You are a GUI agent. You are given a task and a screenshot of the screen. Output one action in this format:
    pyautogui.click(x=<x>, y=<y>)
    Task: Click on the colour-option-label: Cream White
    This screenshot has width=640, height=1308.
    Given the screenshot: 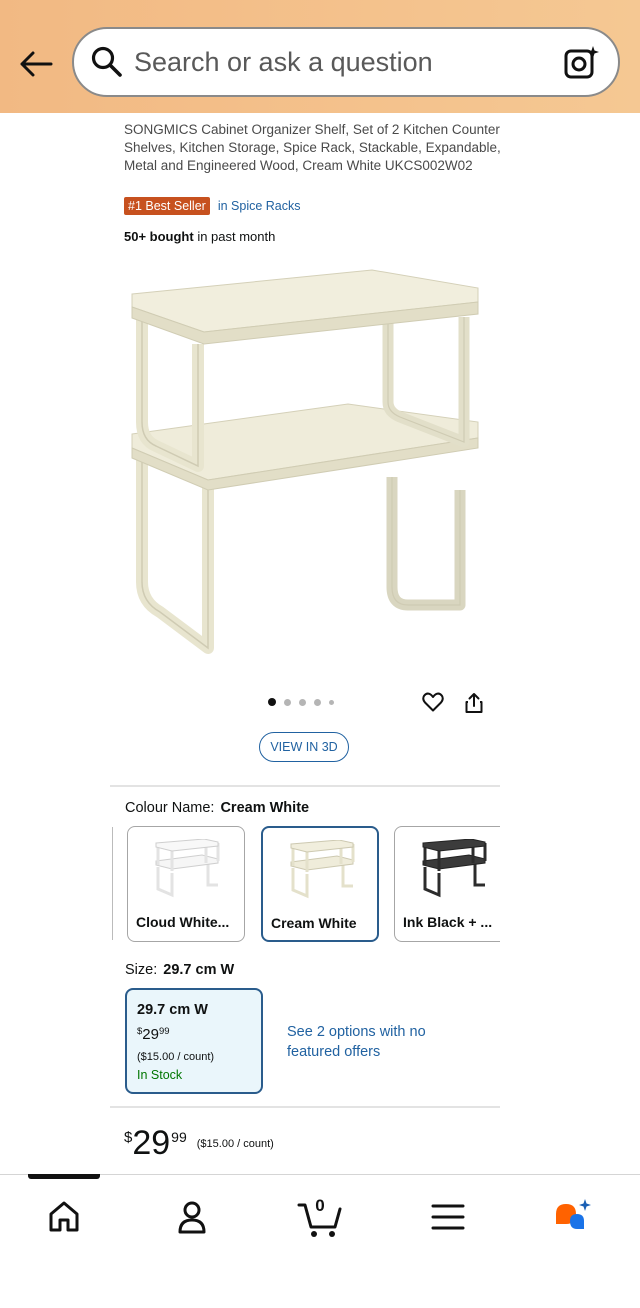 What is the action you would take?
    pyautogui.click(x=314, y=923)
    